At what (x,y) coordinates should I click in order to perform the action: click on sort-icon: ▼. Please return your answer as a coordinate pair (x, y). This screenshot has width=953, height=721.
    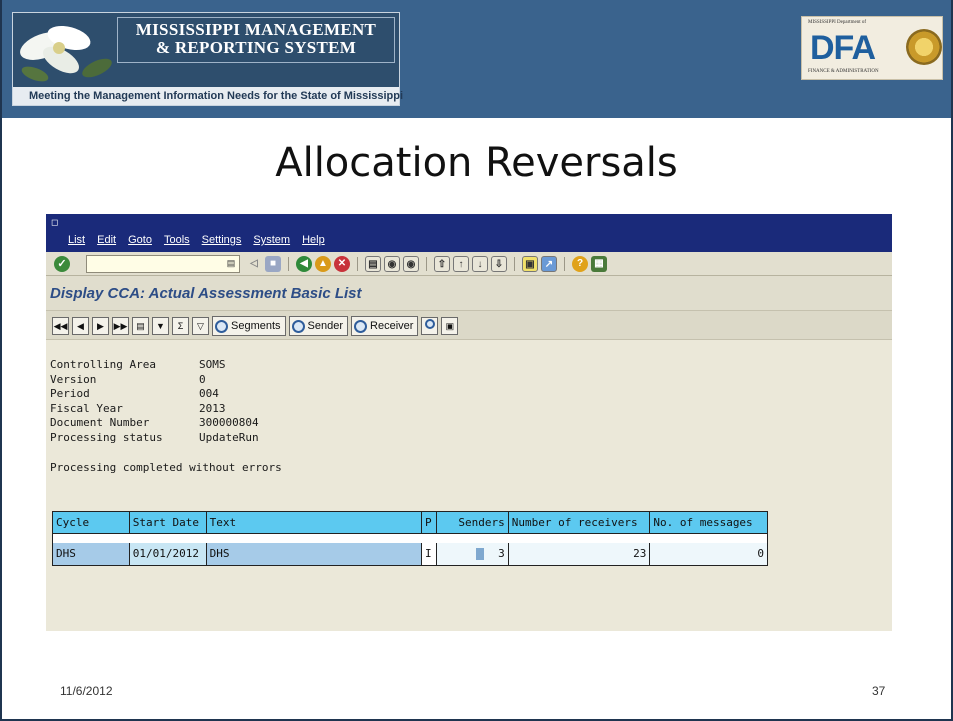
    Looking at the image, I should click on (160, 326).